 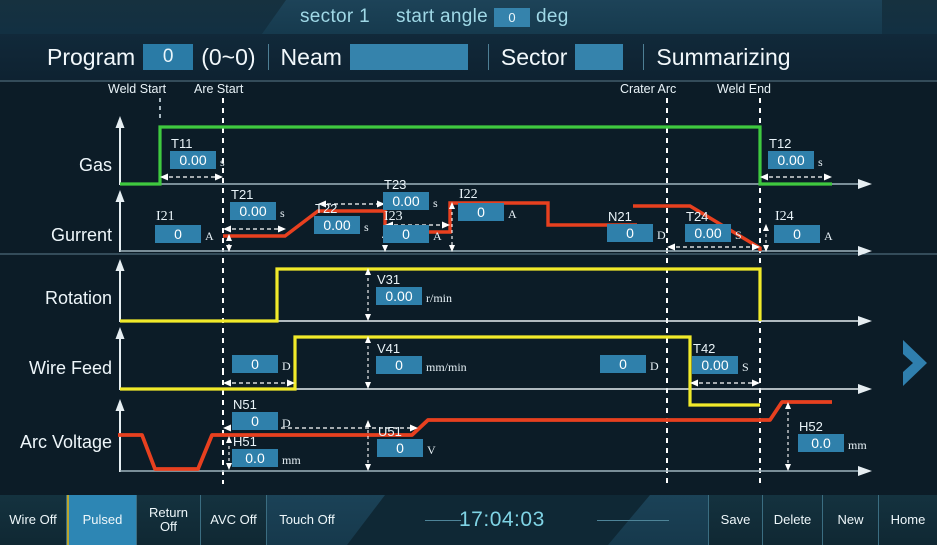 What do you see at coordinates (552, 16) in the screenshot?
I see `start-angle-unit: deg` at bounding box center [552, 16].